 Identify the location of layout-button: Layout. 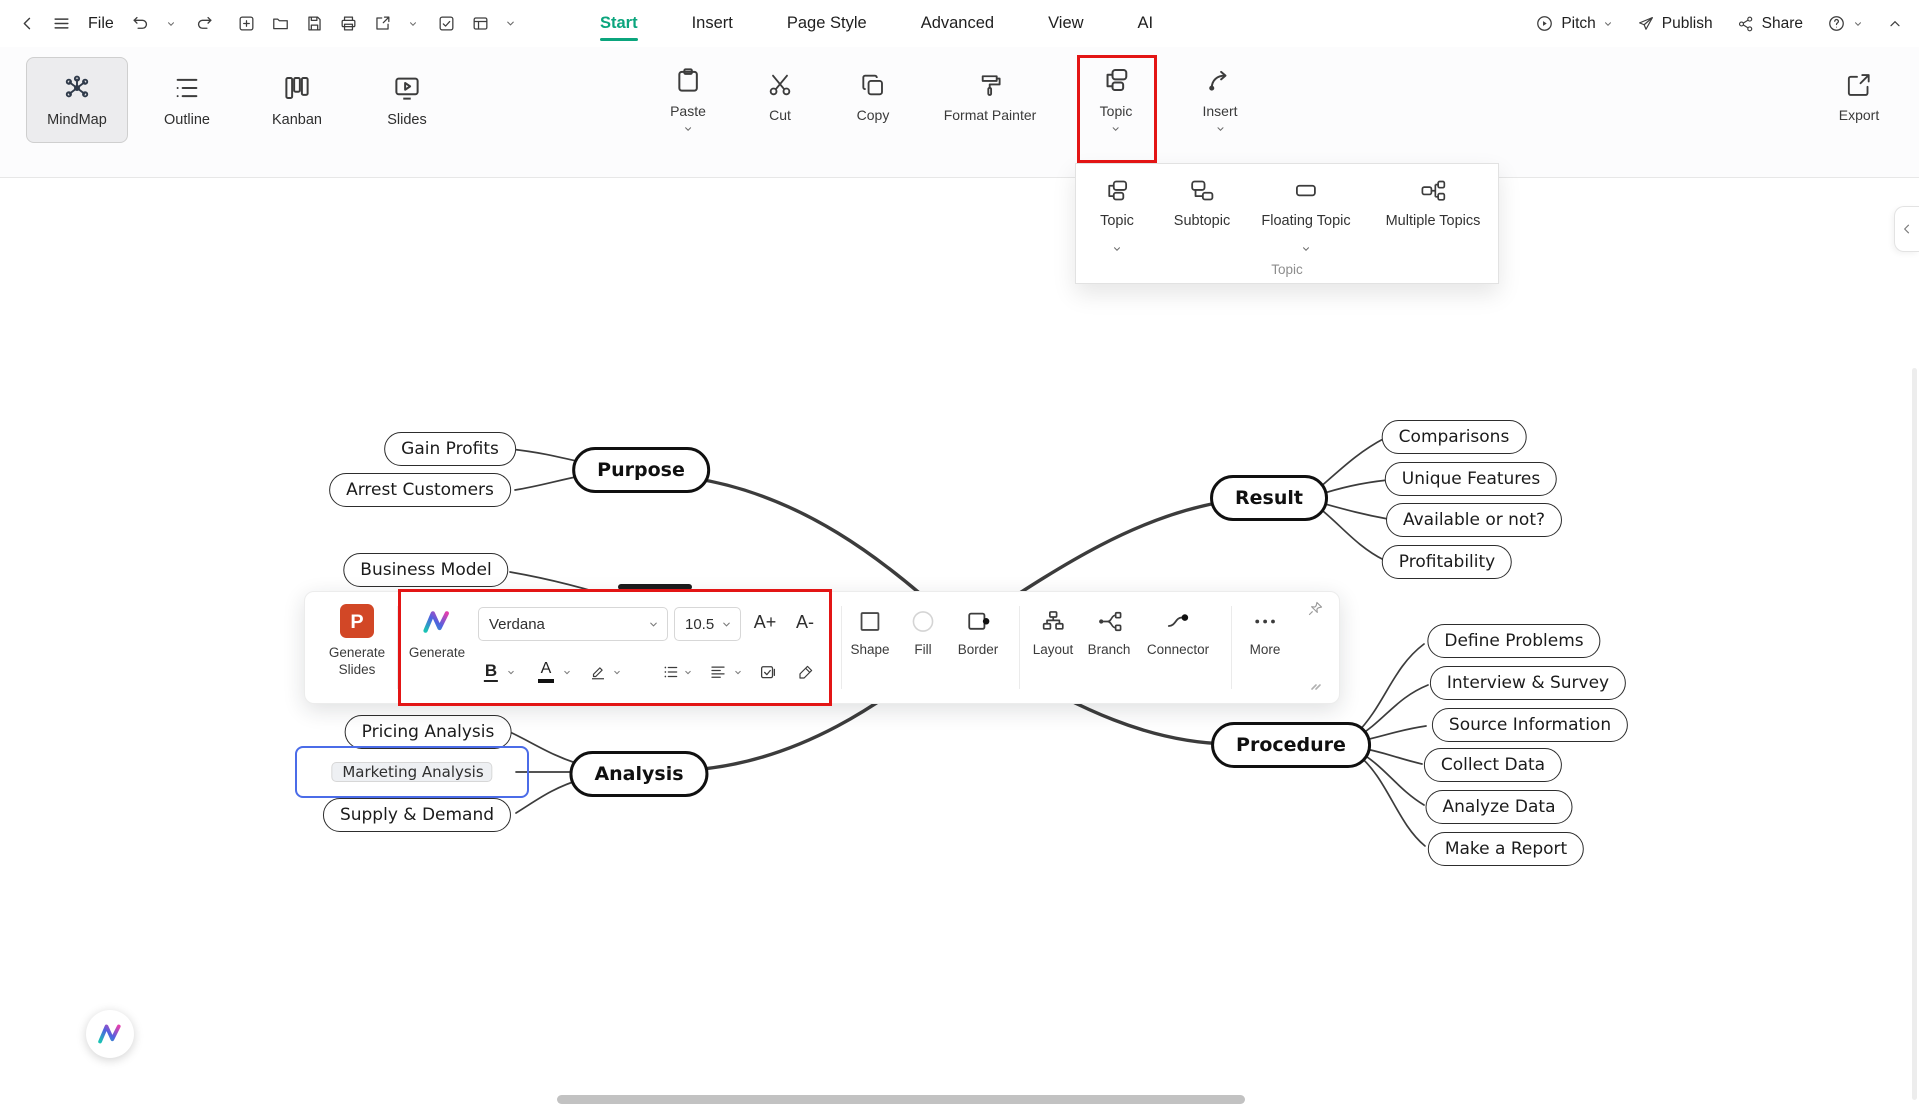
(1053, 633).